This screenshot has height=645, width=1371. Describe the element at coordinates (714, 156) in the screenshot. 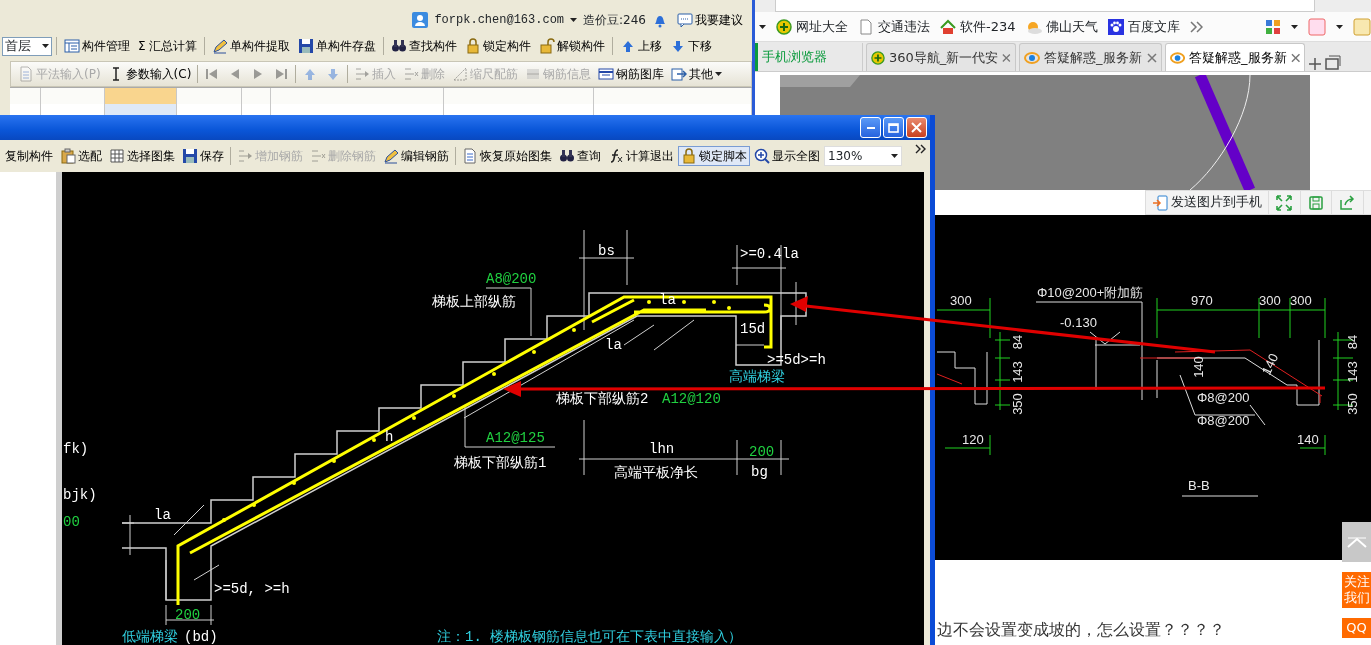

I see `toolbar-button: 锁定脚本` at that location.